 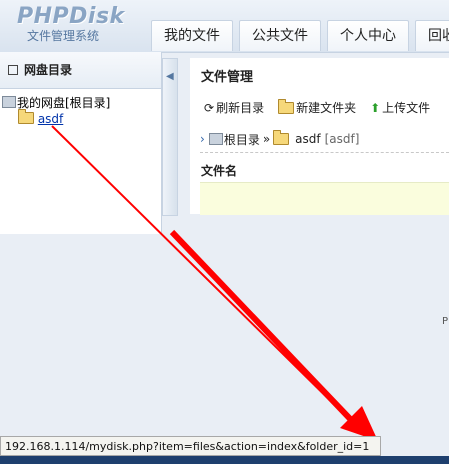 I want to click on upload-button: ⬆ 上传文件, so click(x=400, y=107).